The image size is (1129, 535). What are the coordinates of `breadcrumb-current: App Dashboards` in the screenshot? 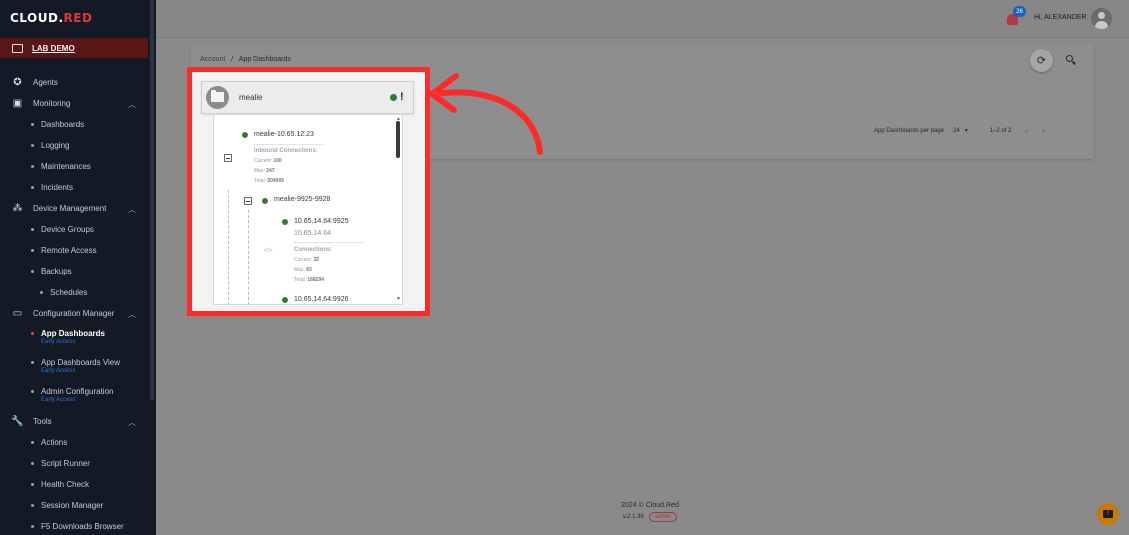 It's located at (264, 59).